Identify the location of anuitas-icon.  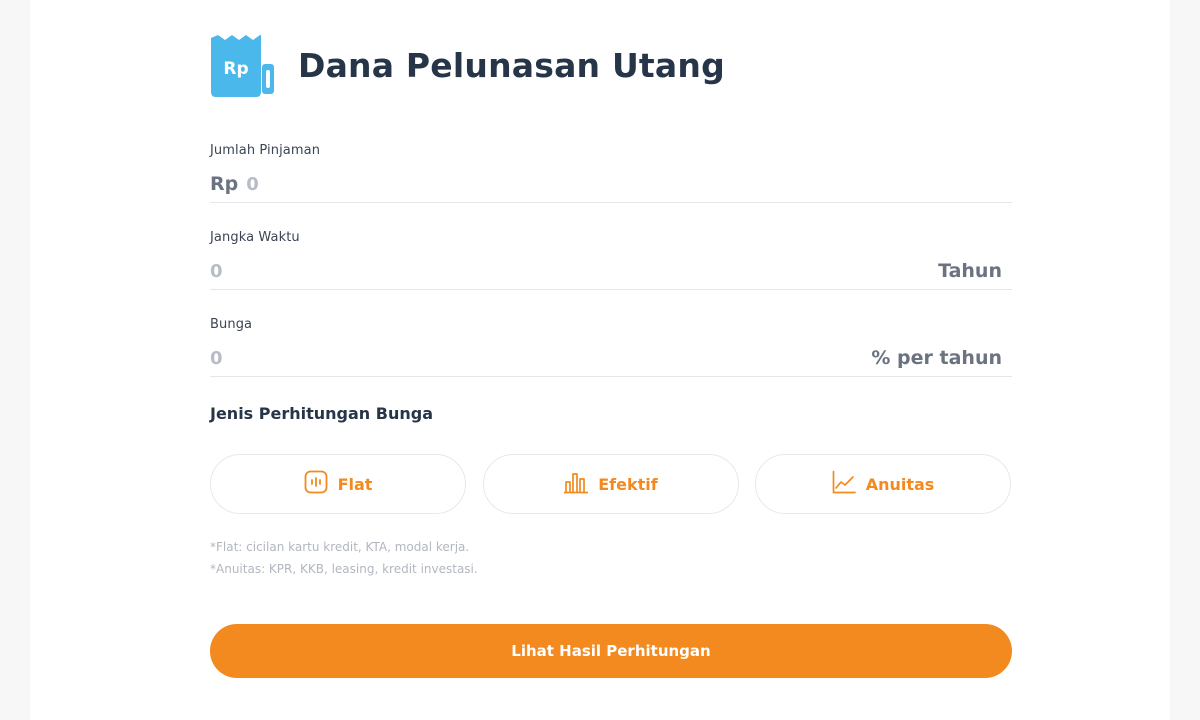
(844, 484).